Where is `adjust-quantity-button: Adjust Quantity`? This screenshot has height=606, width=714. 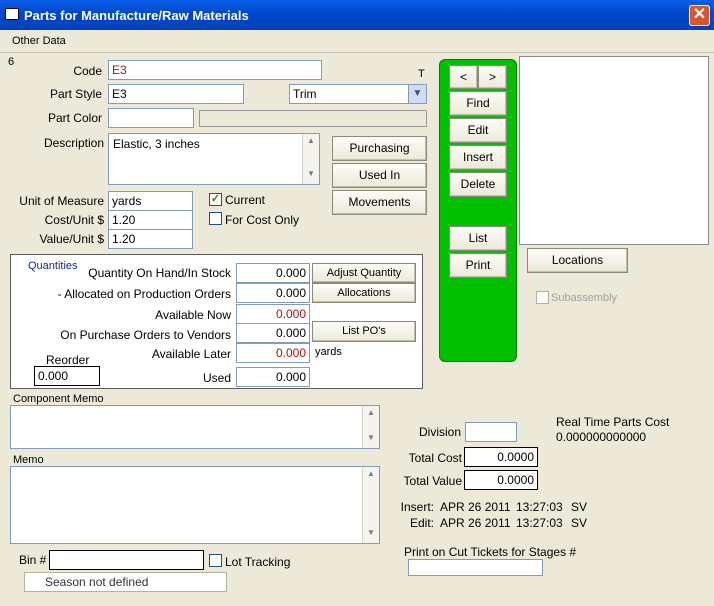
adjust-quantity-button: Adjust Quantity is located at coordinates (364, 273).